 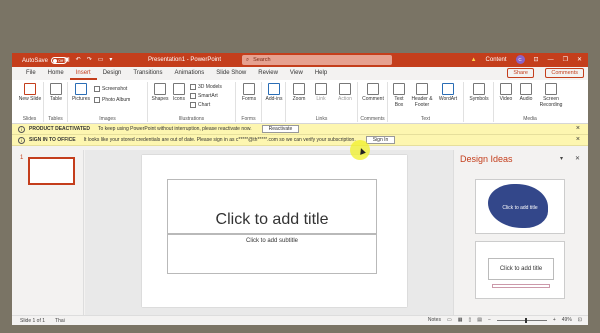 What do you see at coordinates (248, 119) in the screenshot?
I see `group-label: Forms` at bounding box center [248, 119].